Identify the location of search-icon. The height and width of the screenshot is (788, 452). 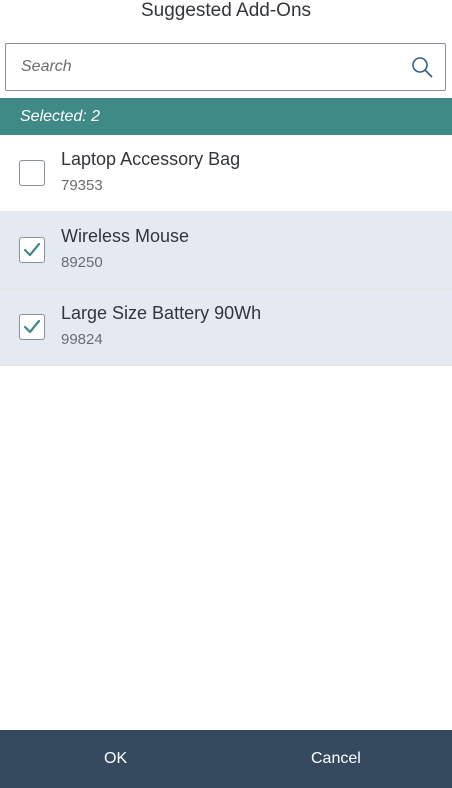
(422, 67).